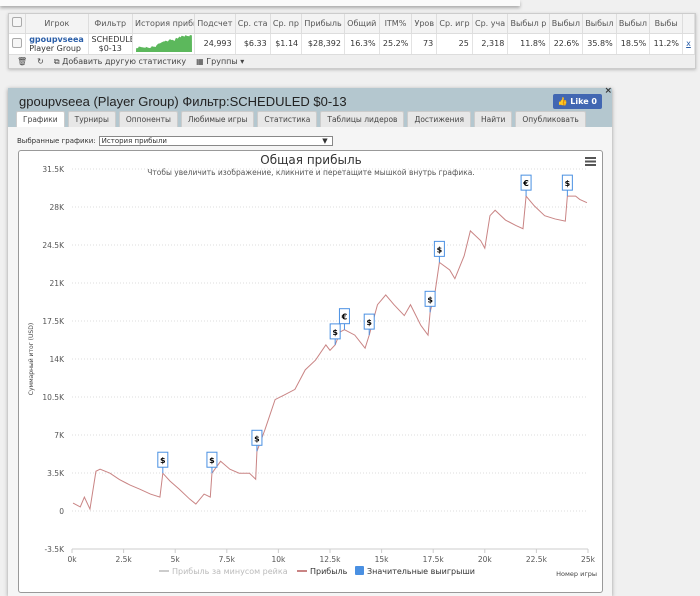 This screenshot has height=596, width=700. What do you see at coordinates (215, 43) in the screenshot?
I see `cell-value: 24,993` at bounding box center [215, 43].